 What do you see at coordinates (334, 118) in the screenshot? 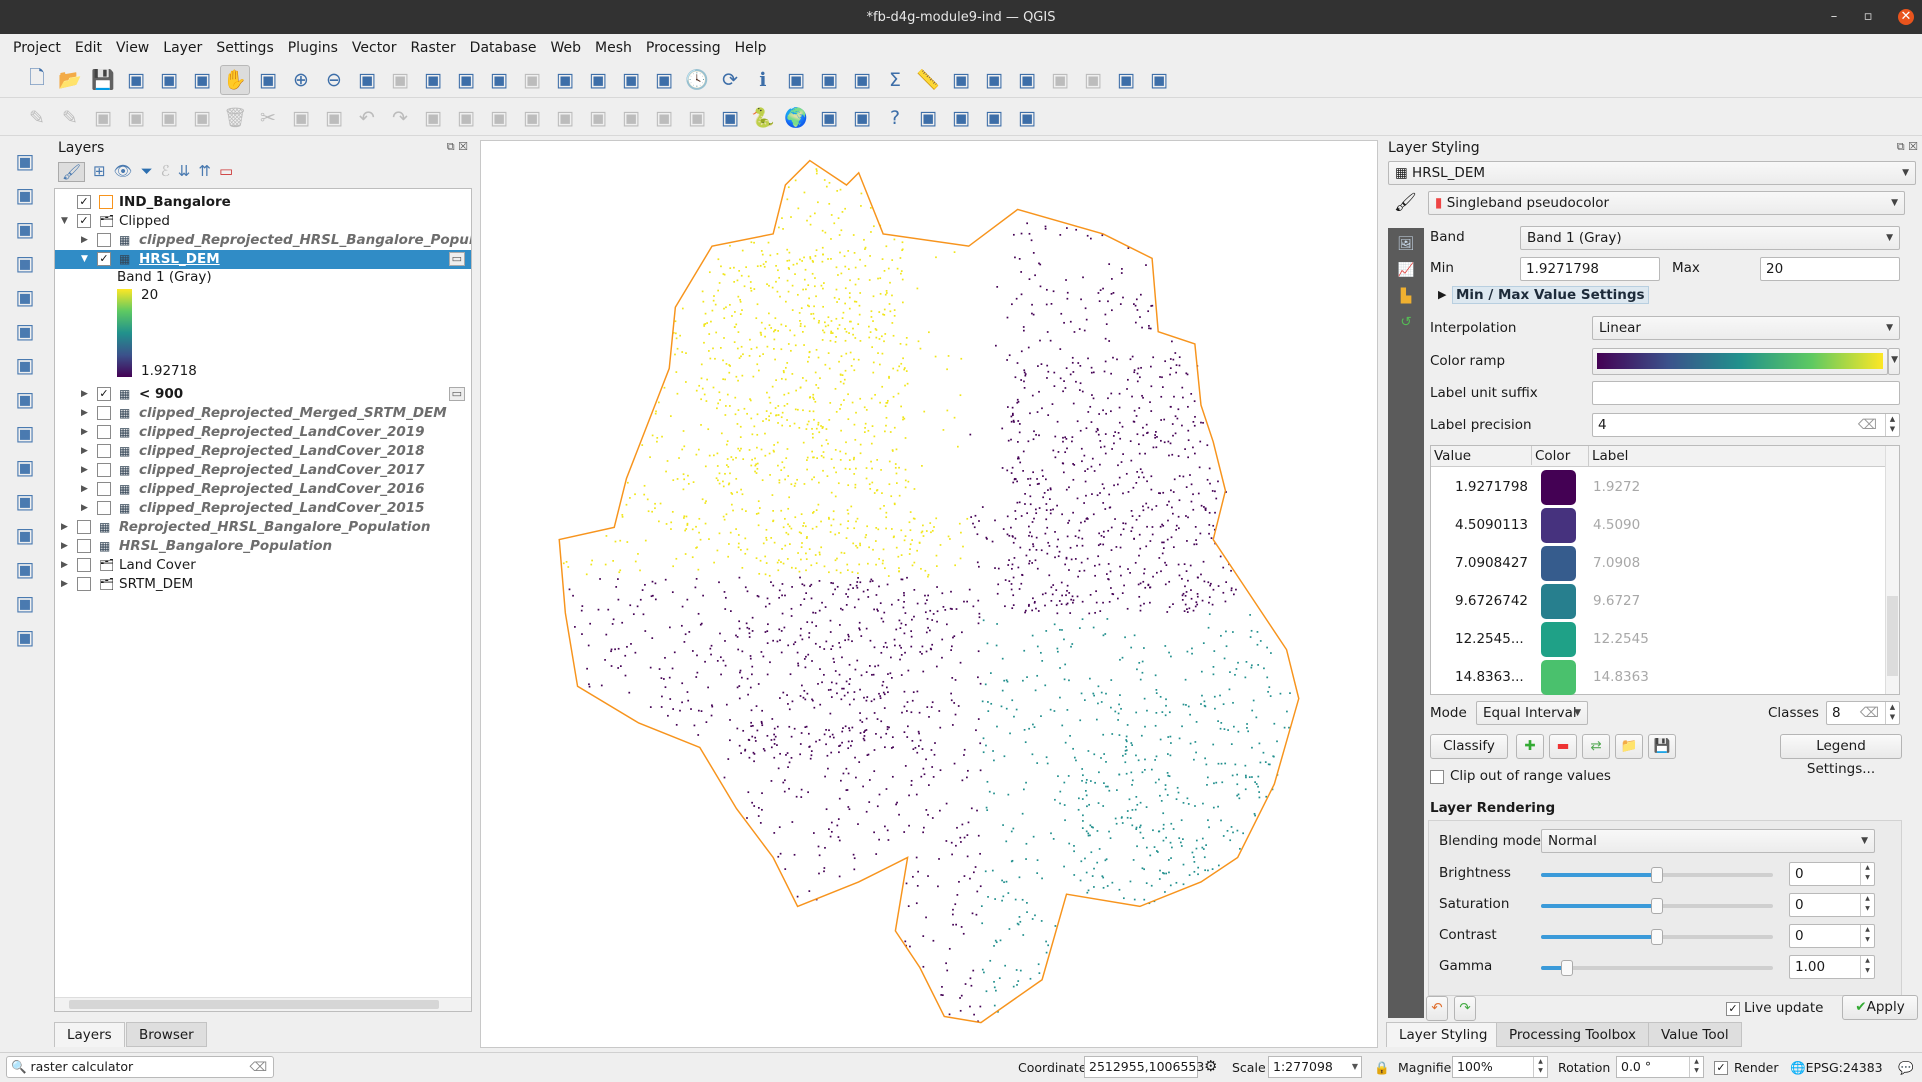
I see `paste-features-icon: ▣` at bounding box center [334, 118].